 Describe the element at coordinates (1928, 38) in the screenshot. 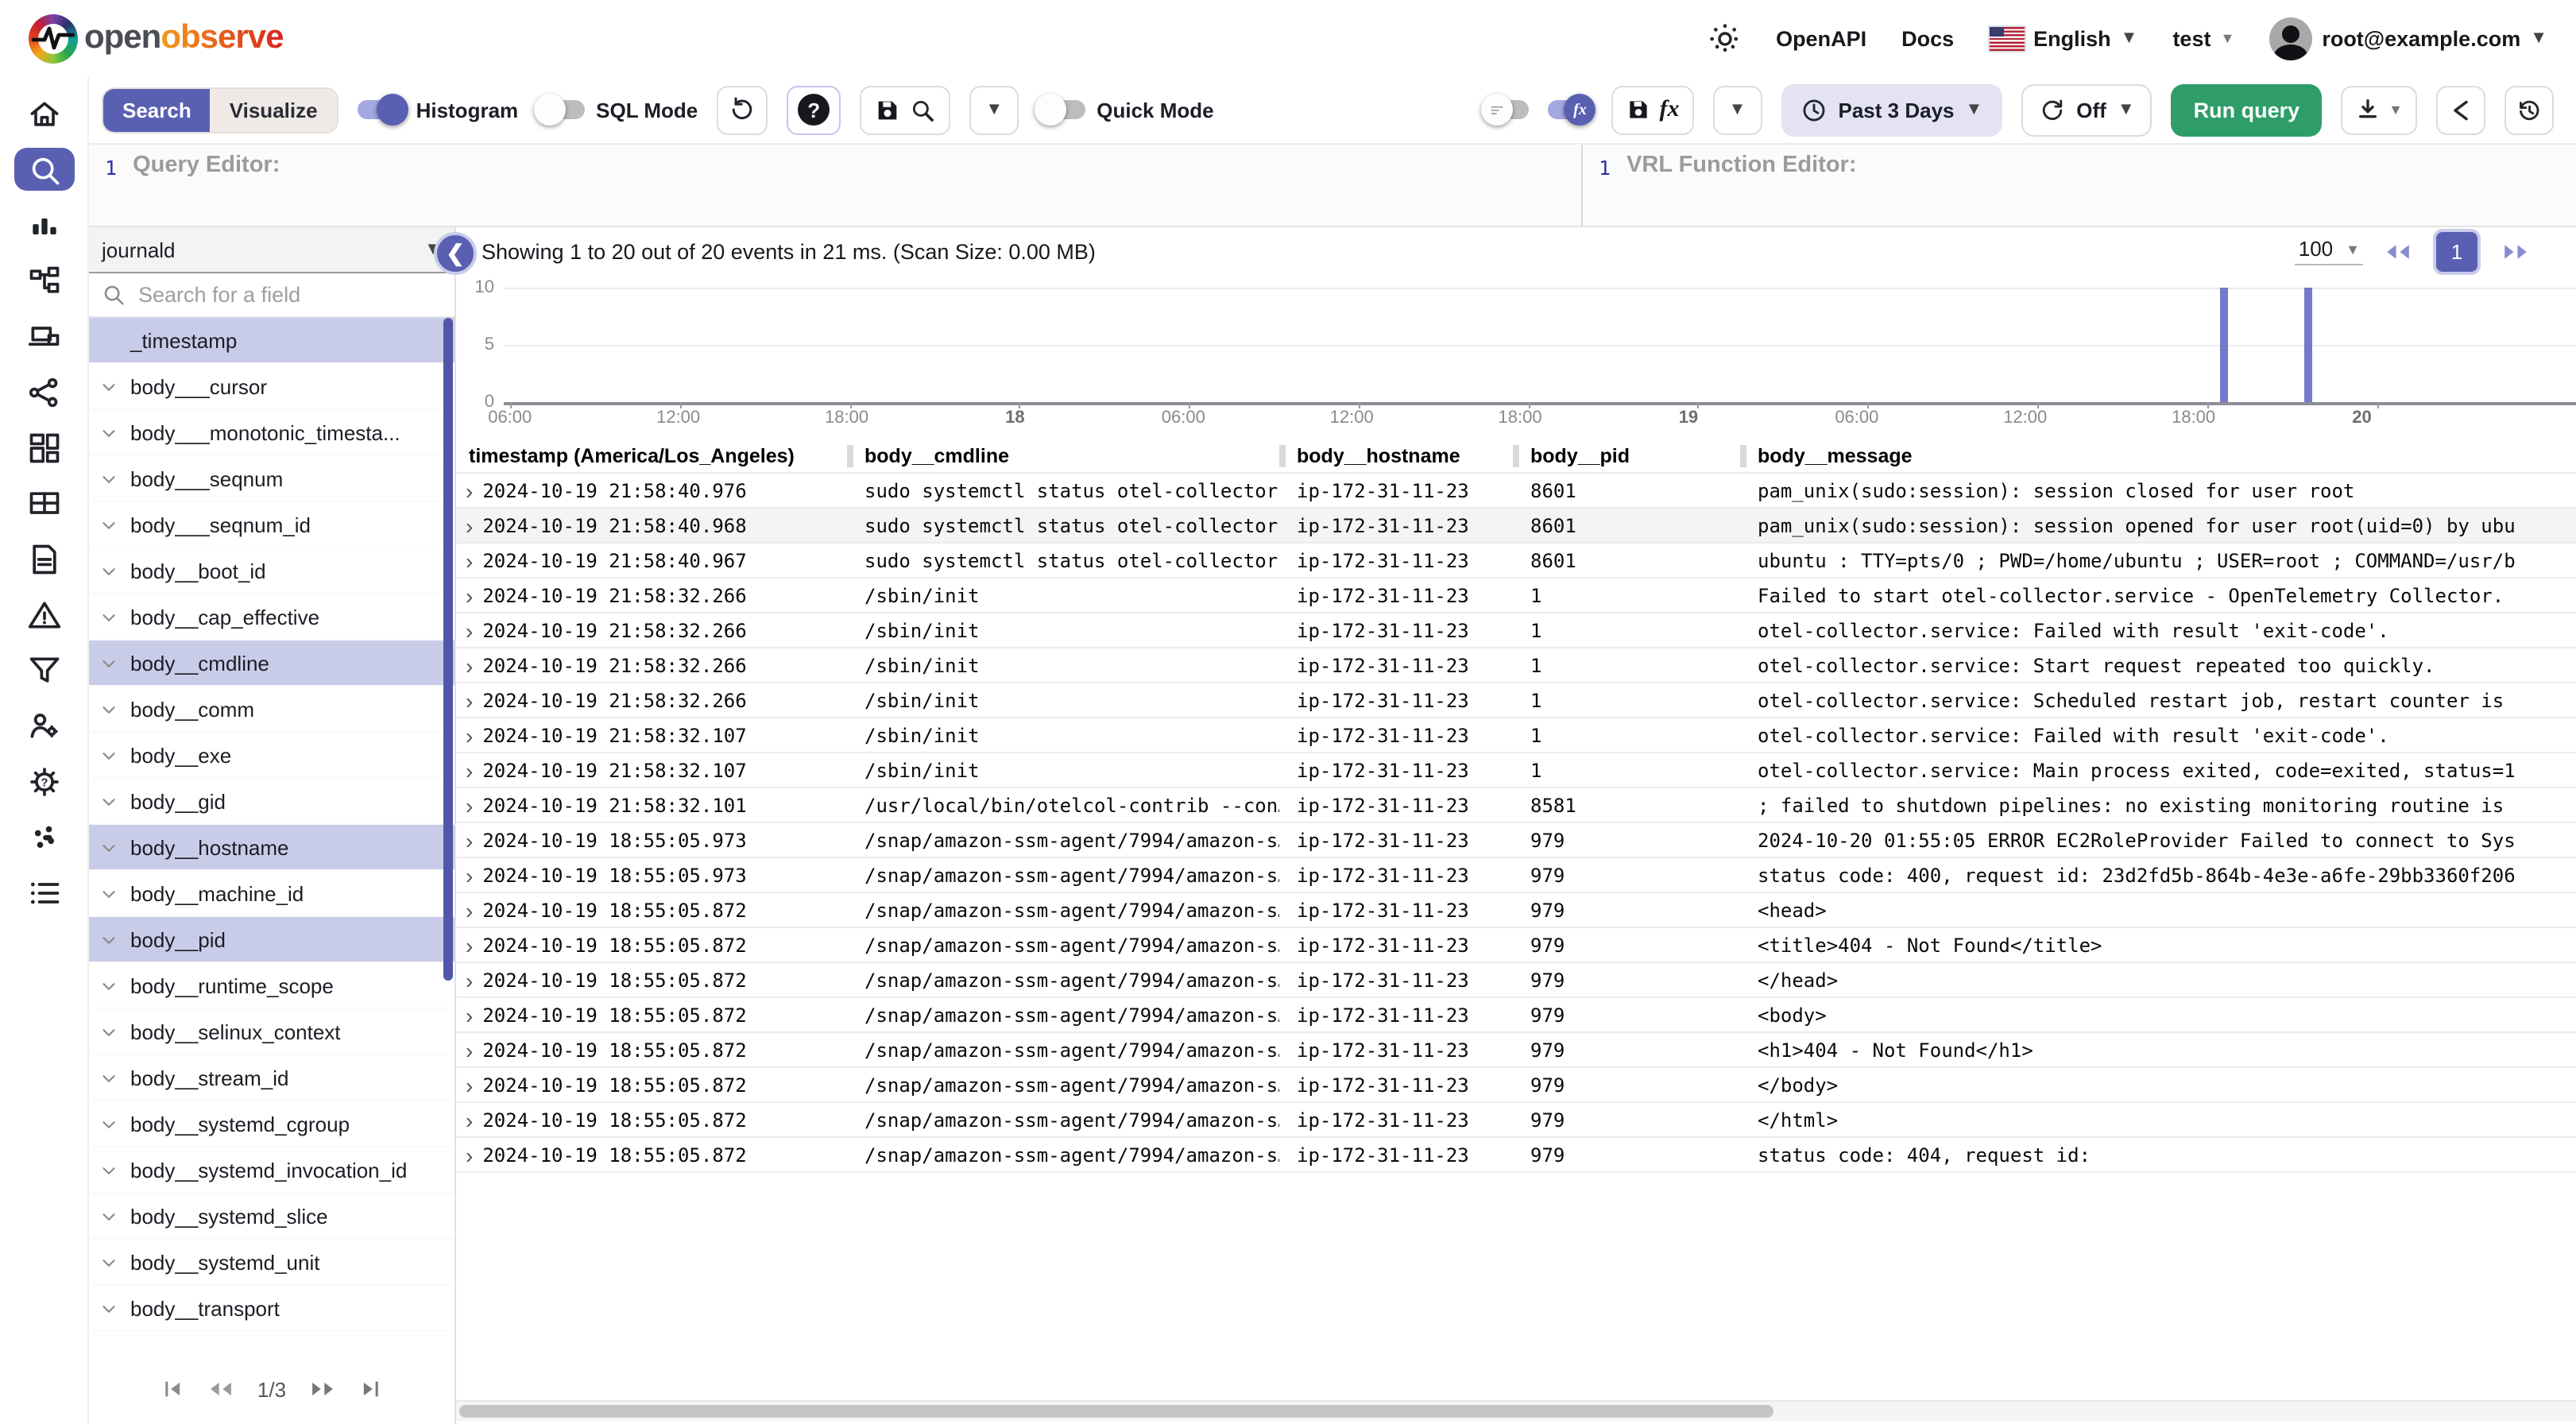

I see `docs-link: Docs` at that location.